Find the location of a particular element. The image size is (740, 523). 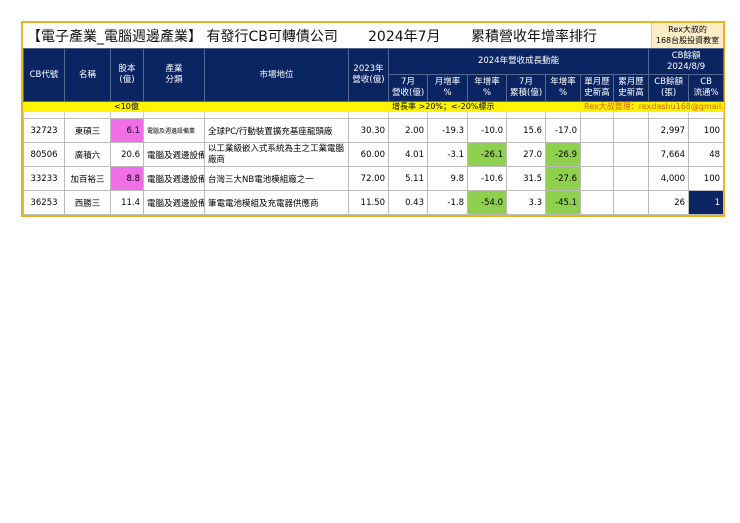

header-growth-group: 2024年營收成長動能 is located at coordinates (518, 61).